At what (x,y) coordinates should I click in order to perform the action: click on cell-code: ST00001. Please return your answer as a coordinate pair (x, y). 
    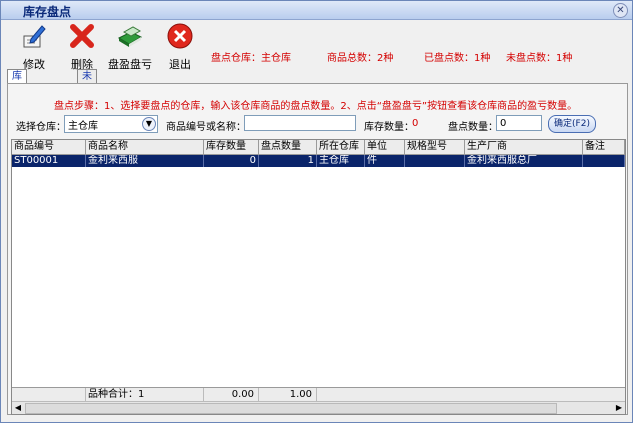
    Looking at the image, I should click on (49, 161).